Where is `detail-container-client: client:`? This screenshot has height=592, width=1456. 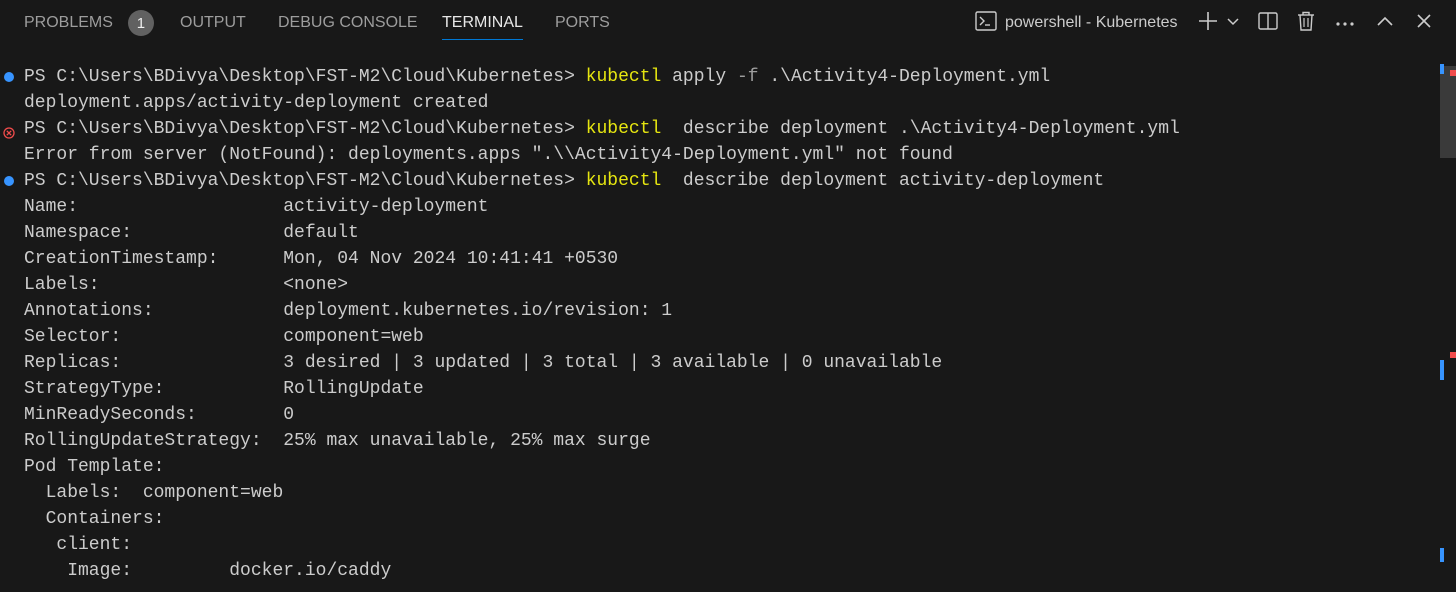 detail-container-client: client: is located at coordinates (78, 545).